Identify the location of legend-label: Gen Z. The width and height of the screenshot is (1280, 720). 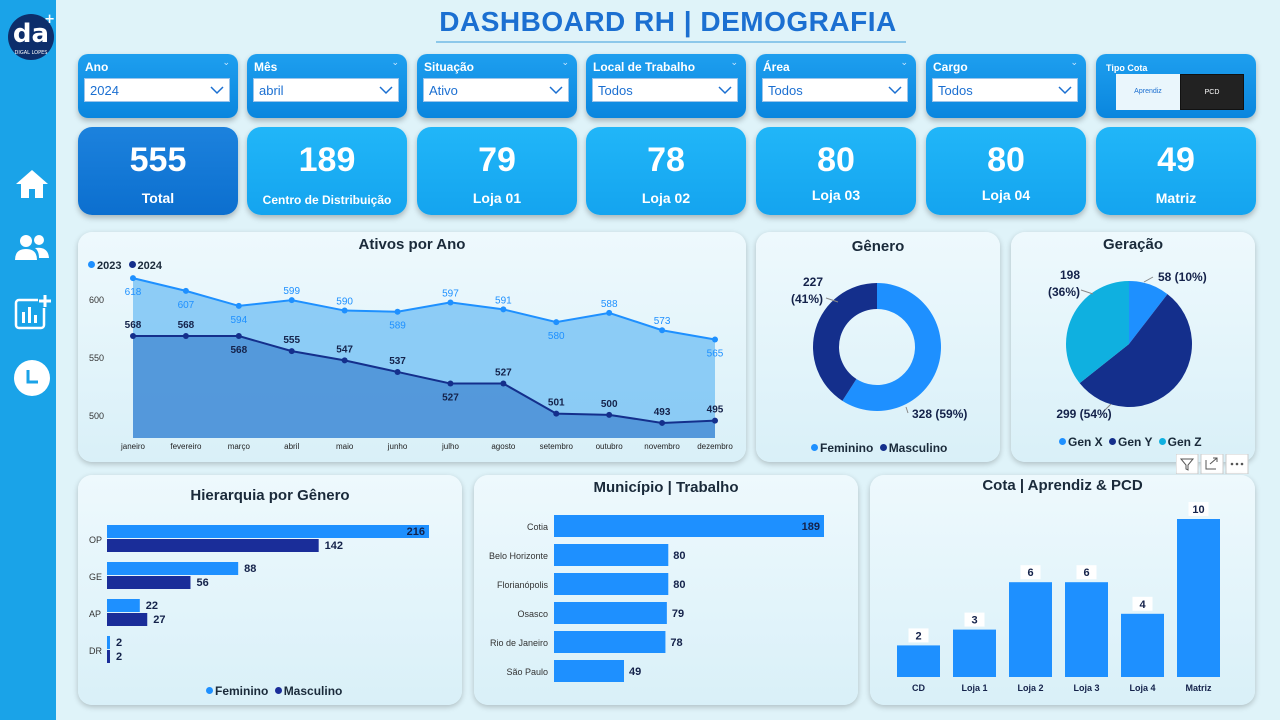
(1184, 442).